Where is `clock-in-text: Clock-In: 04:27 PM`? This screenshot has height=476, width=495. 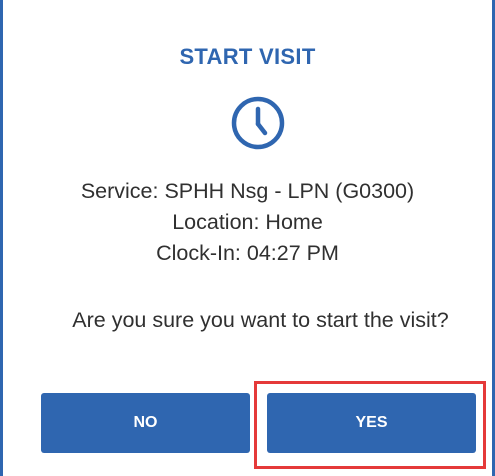
clock-in-text: Clock-In: 04:27 PM is located at coordinates (247, 253).